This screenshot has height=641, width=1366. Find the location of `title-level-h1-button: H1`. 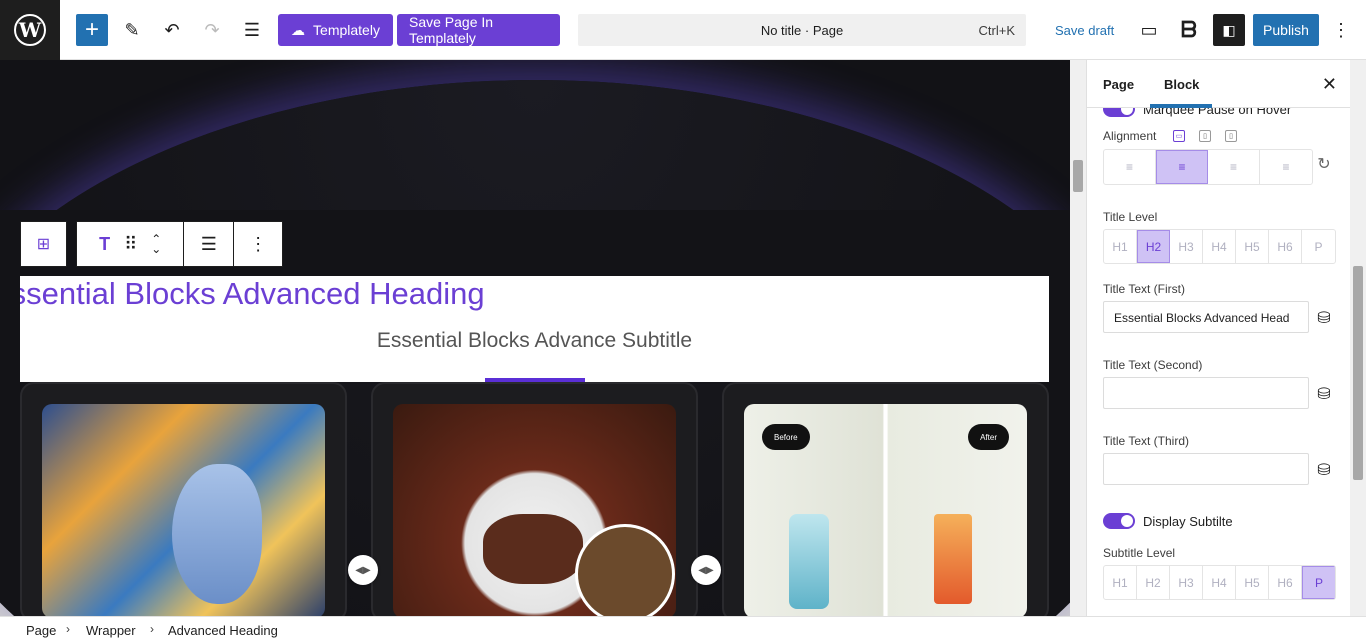

title-level-h1-button: H1 is located at coordinates (1120, 246).